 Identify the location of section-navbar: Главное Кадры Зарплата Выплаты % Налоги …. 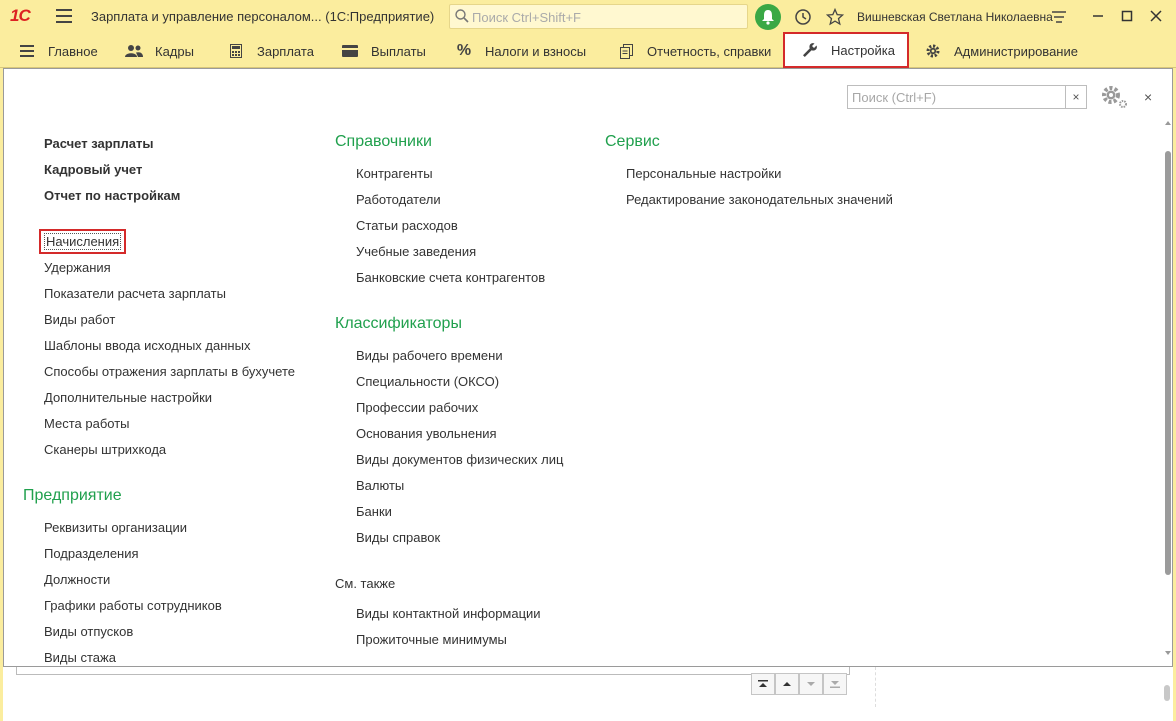
(588, 50).